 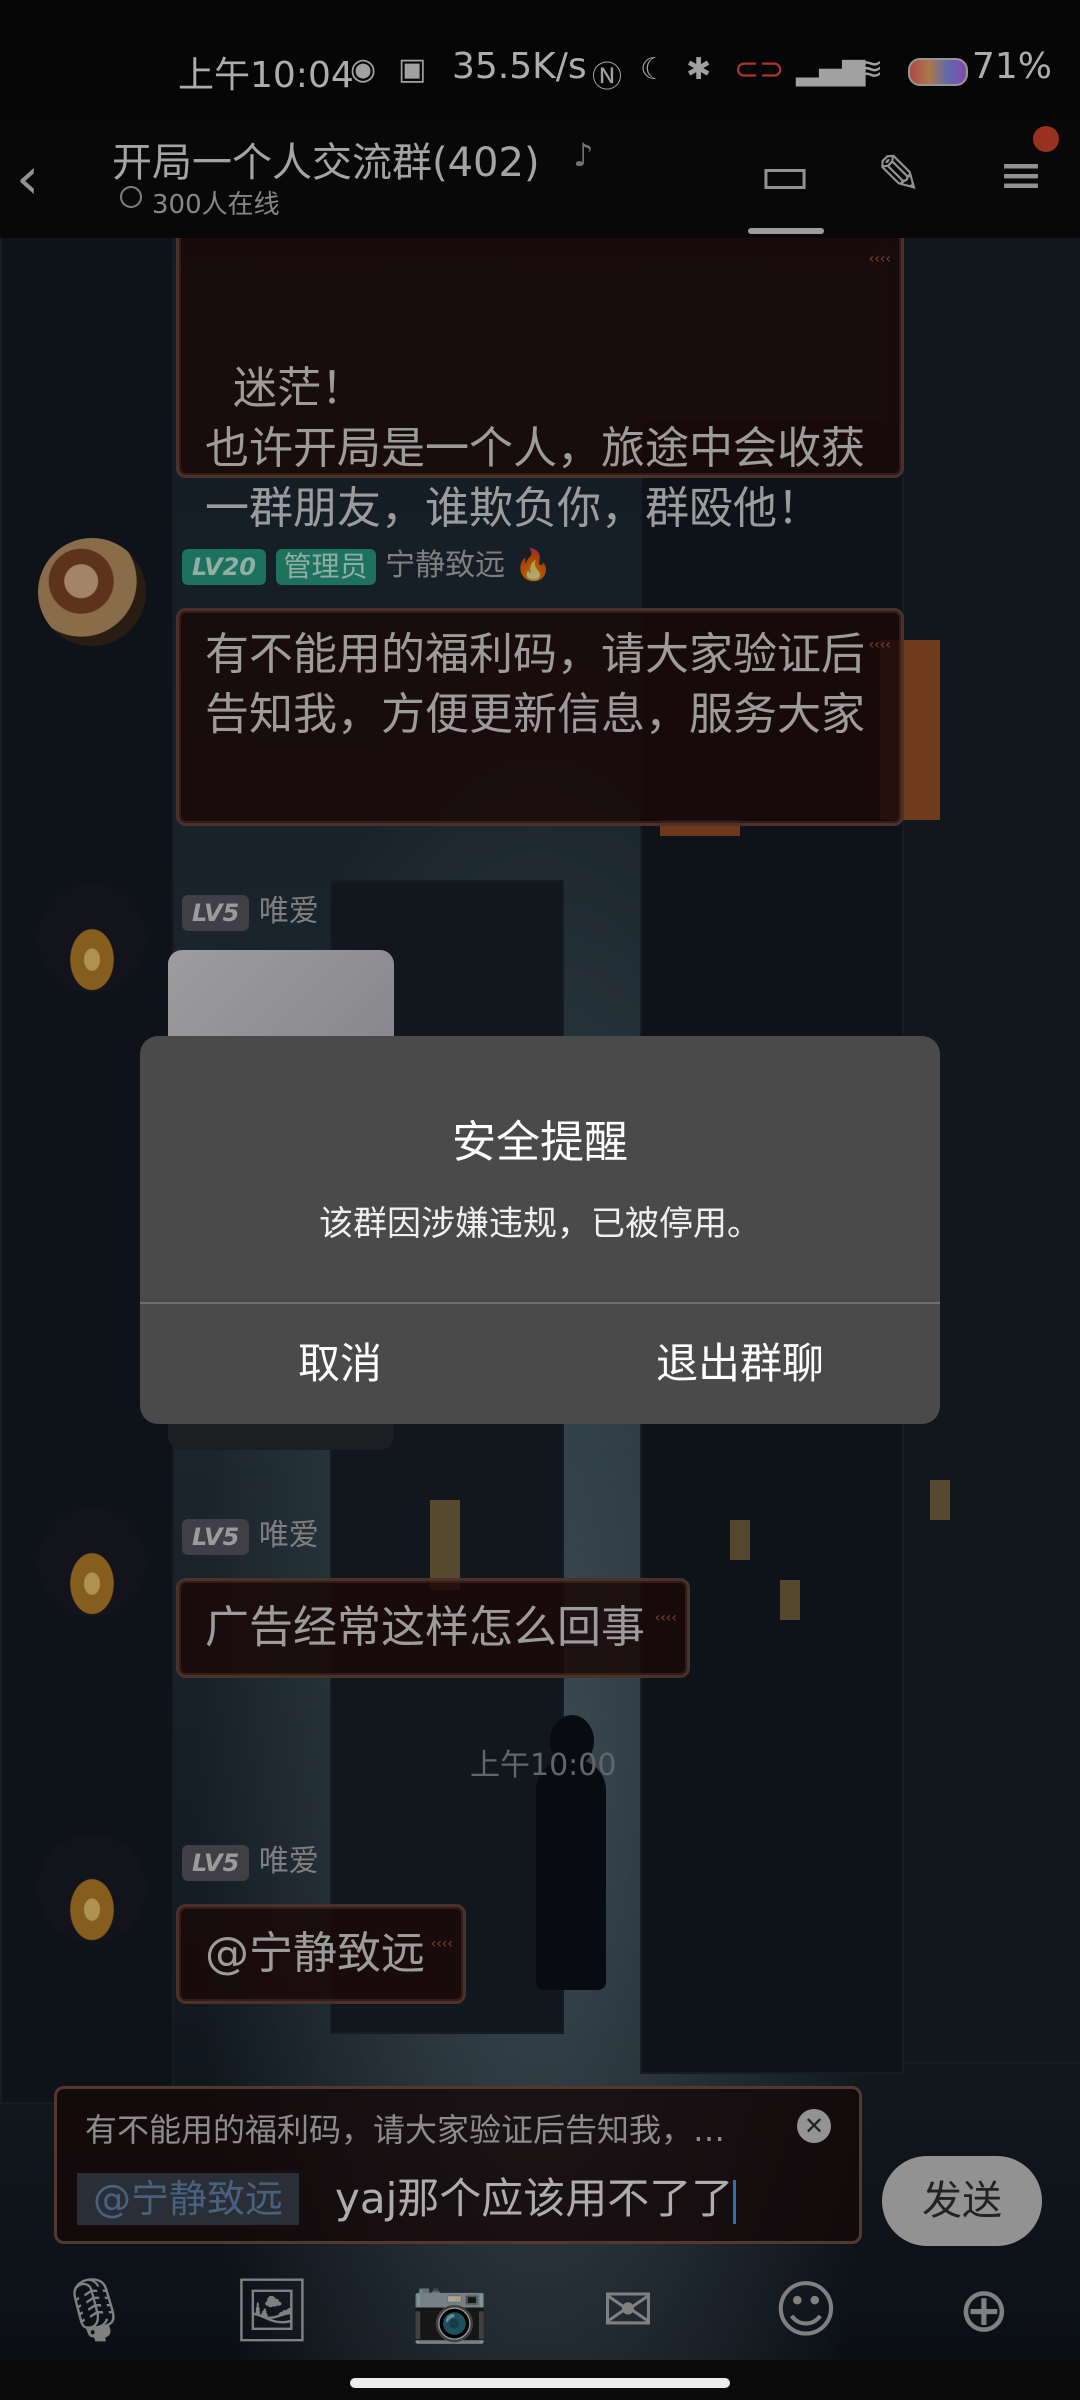 What do you see at coordinates (540, 1142) in the screenshot?
I see `dialog-title: 安全提醒` at bounding box center [540, 1142].